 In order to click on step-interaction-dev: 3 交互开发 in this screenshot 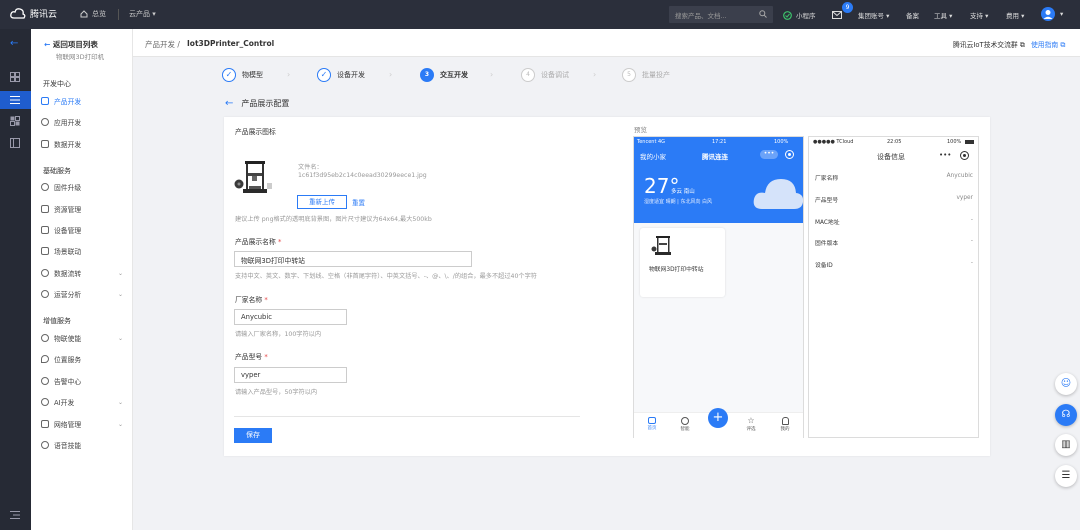, I will do `click(444, 75)`.